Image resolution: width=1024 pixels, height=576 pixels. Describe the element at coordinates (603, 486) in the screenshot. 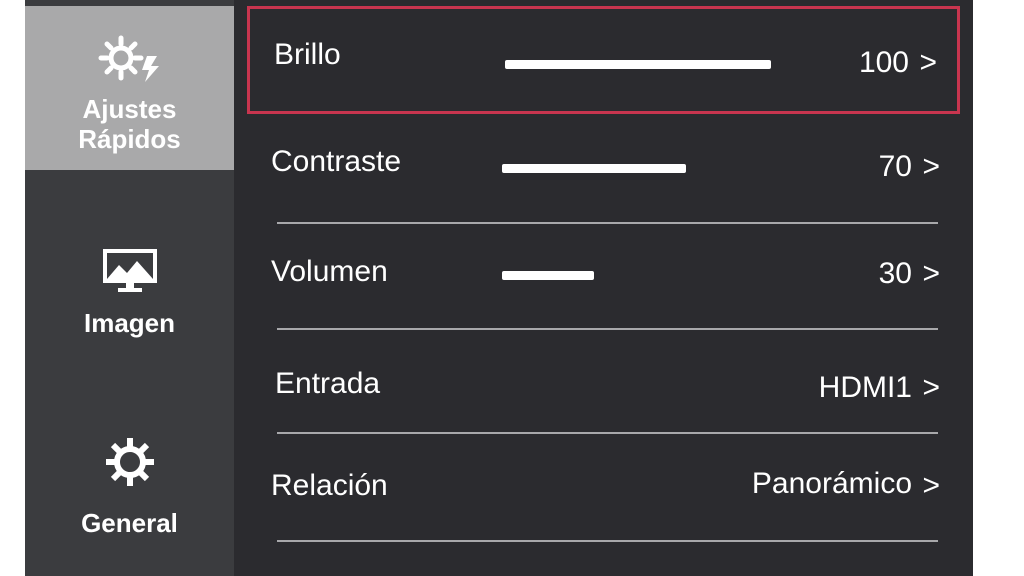

I see `setting-row-aspect-ratio: Relación Panorámico >` at that location.